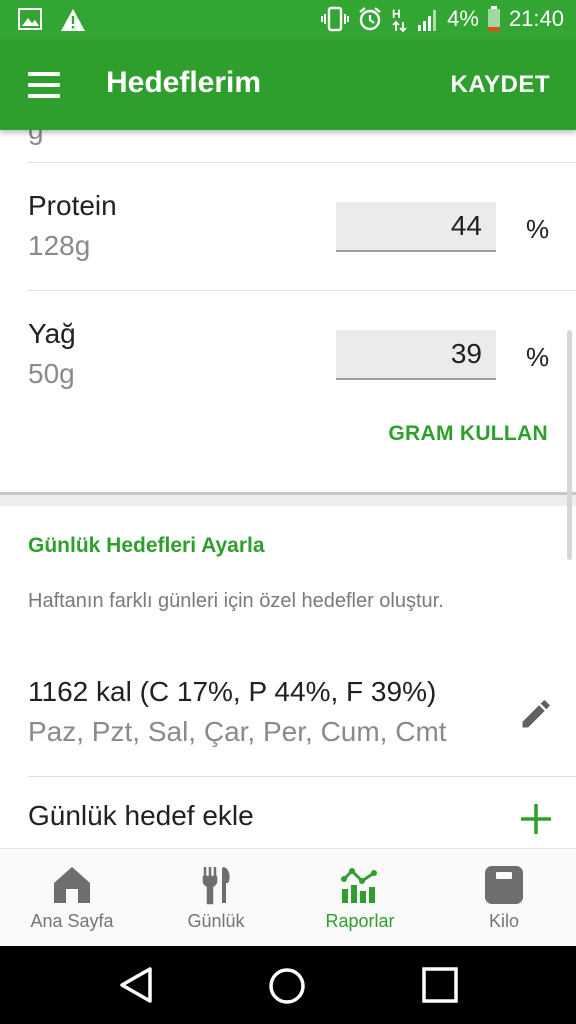 This screenshot has height=1024, width=576. I want to click on fork-knife-icon, so click(216, 886).